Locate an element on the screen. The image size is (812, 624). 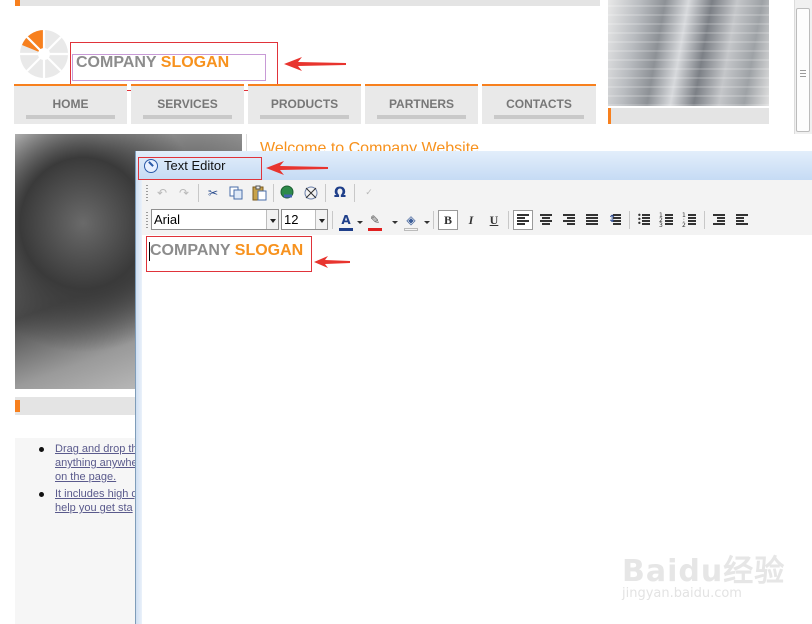
insert-link-icon is located at coordinates (288, 193).